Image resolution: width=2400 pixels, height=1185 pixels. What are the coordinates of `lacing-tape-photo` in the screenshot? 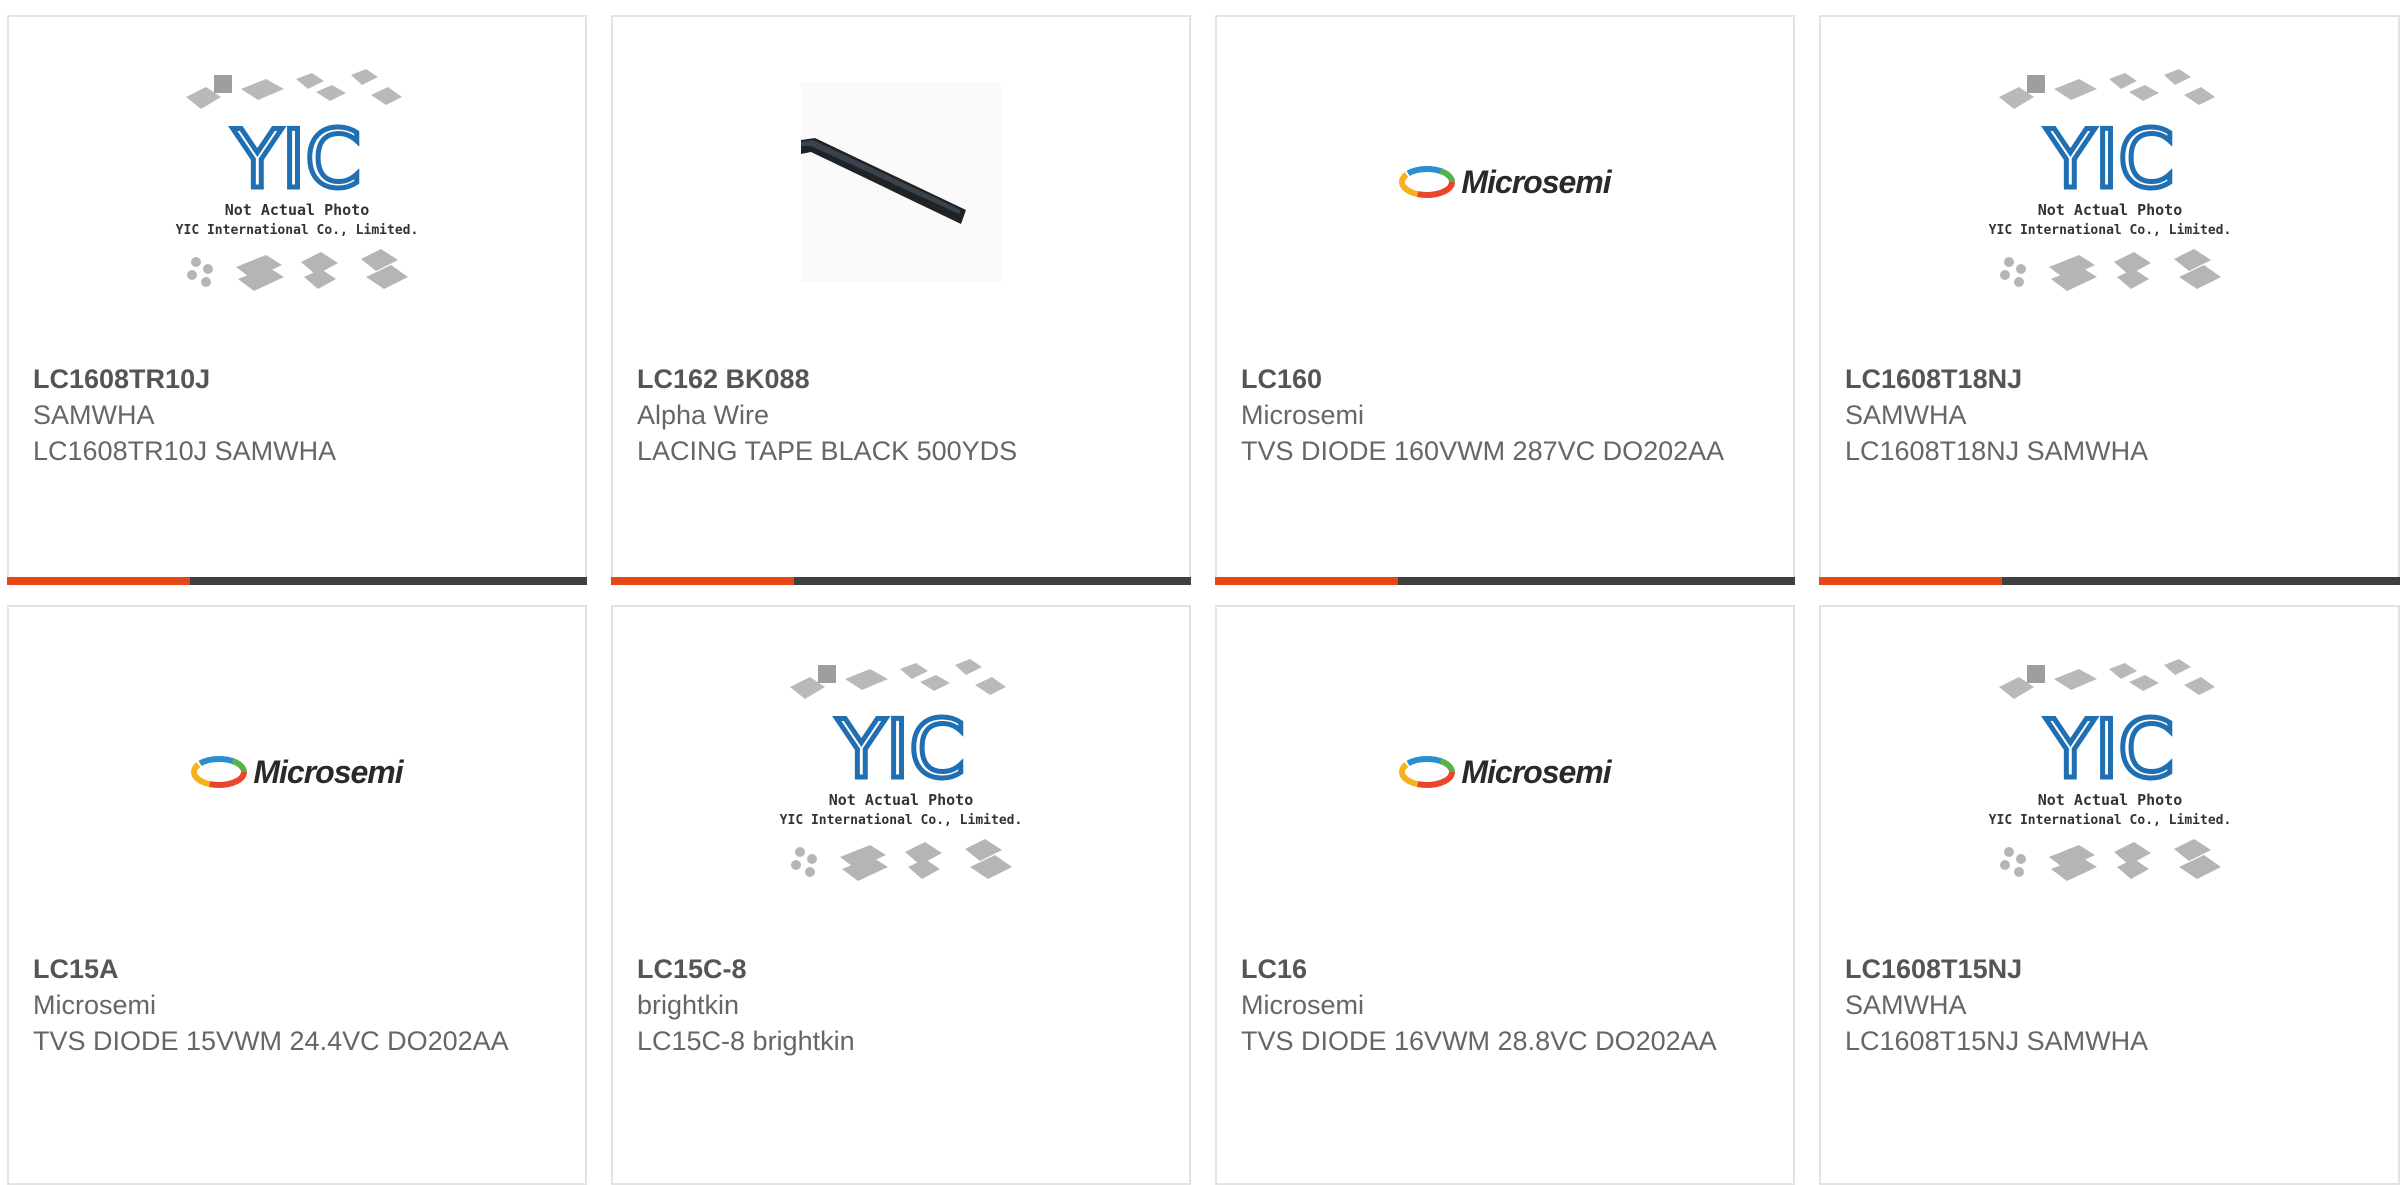 It's located at (901, 182).